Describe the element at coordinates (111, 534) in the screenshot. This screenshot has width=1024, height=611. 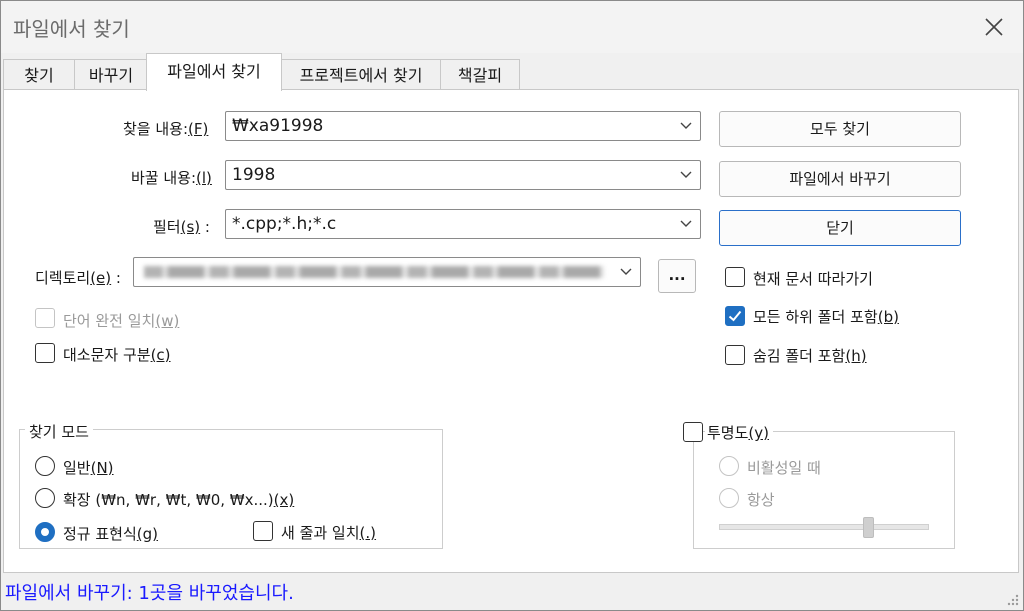
I see `search-mode-regex-label: 정규 표현식(g)` at that location.